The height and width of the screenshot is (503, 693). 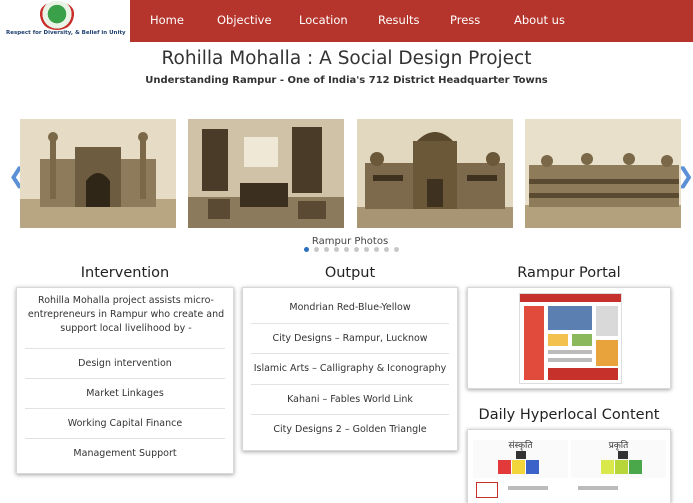 What do you see at coordinates (350, 308) in the screenshot?
I see `list-item: Mondrian Red-Blue-Yellow` at bounding box center [350, 308].